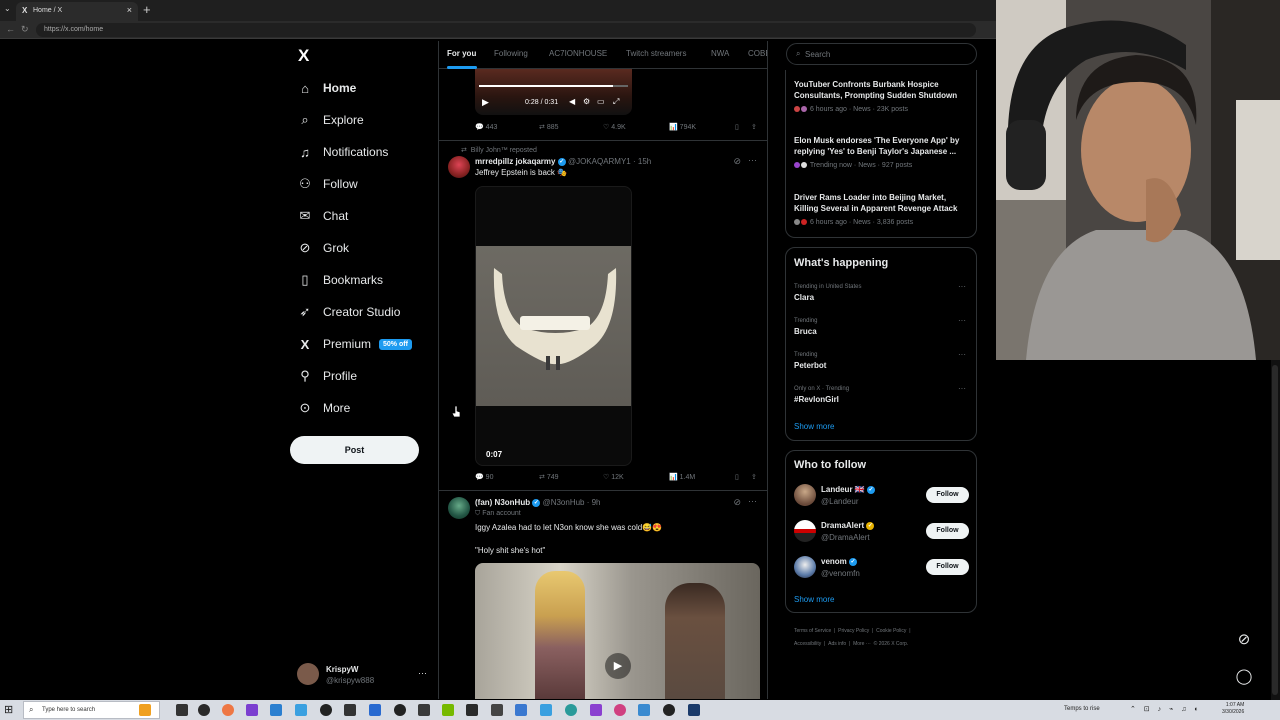 The image size is (1280, 720). Describe the element at coordinates (614, 127) in the screenshot. I see `like-button: ♡ 4.9K` at that location.